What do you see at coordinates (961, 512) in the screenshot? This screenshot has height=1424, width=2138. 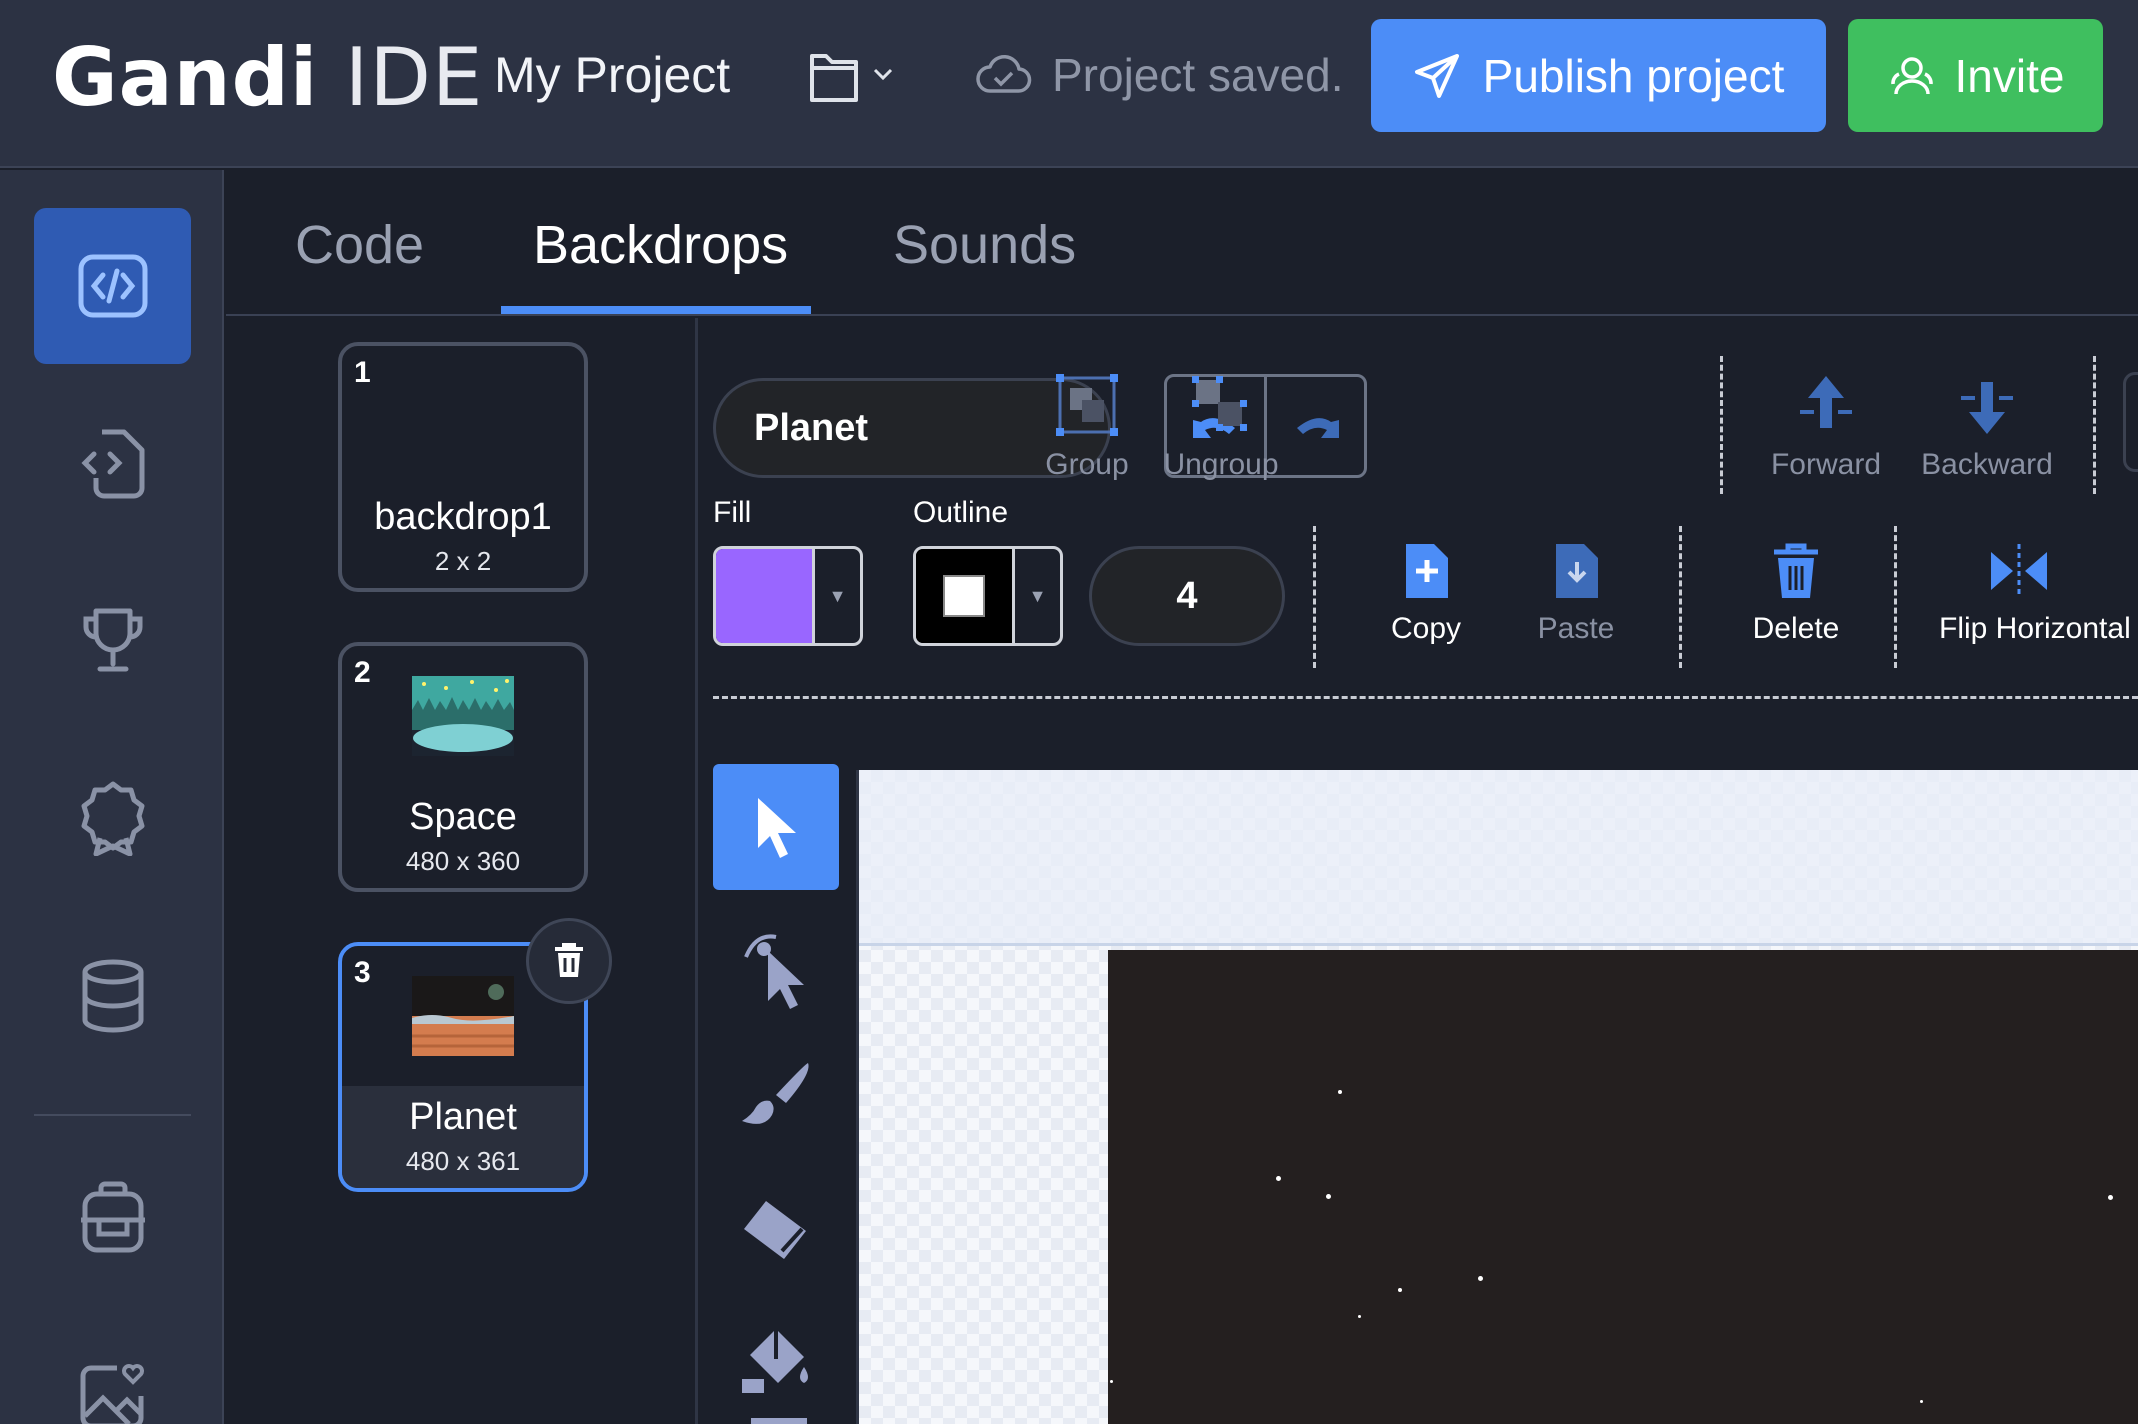 I see `outline-label: Outline` at bounding box center [961, 512].